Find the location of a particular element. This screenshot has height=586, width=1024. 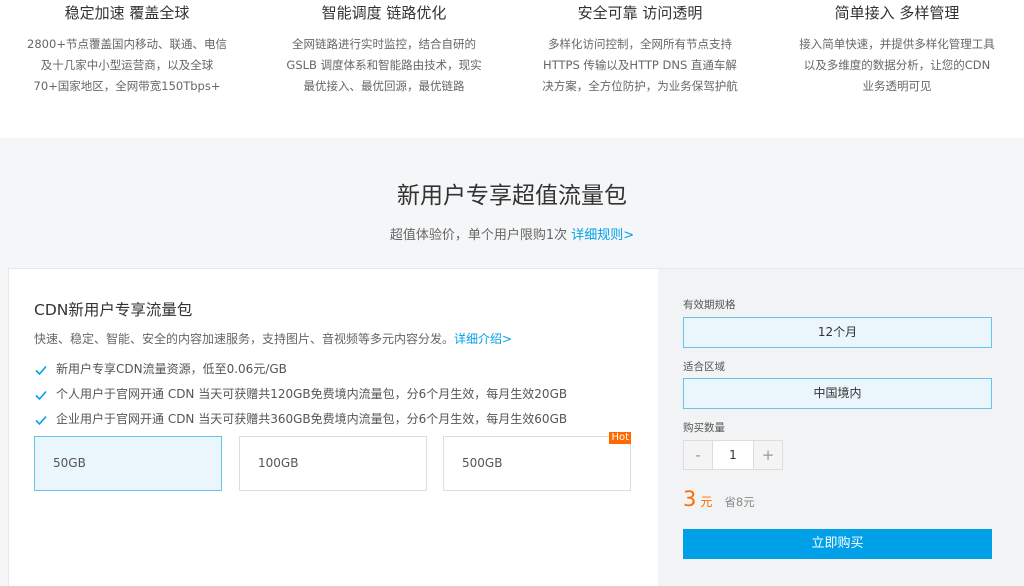

size-option-50gb: 50GB is located at coordinates (128, 463).